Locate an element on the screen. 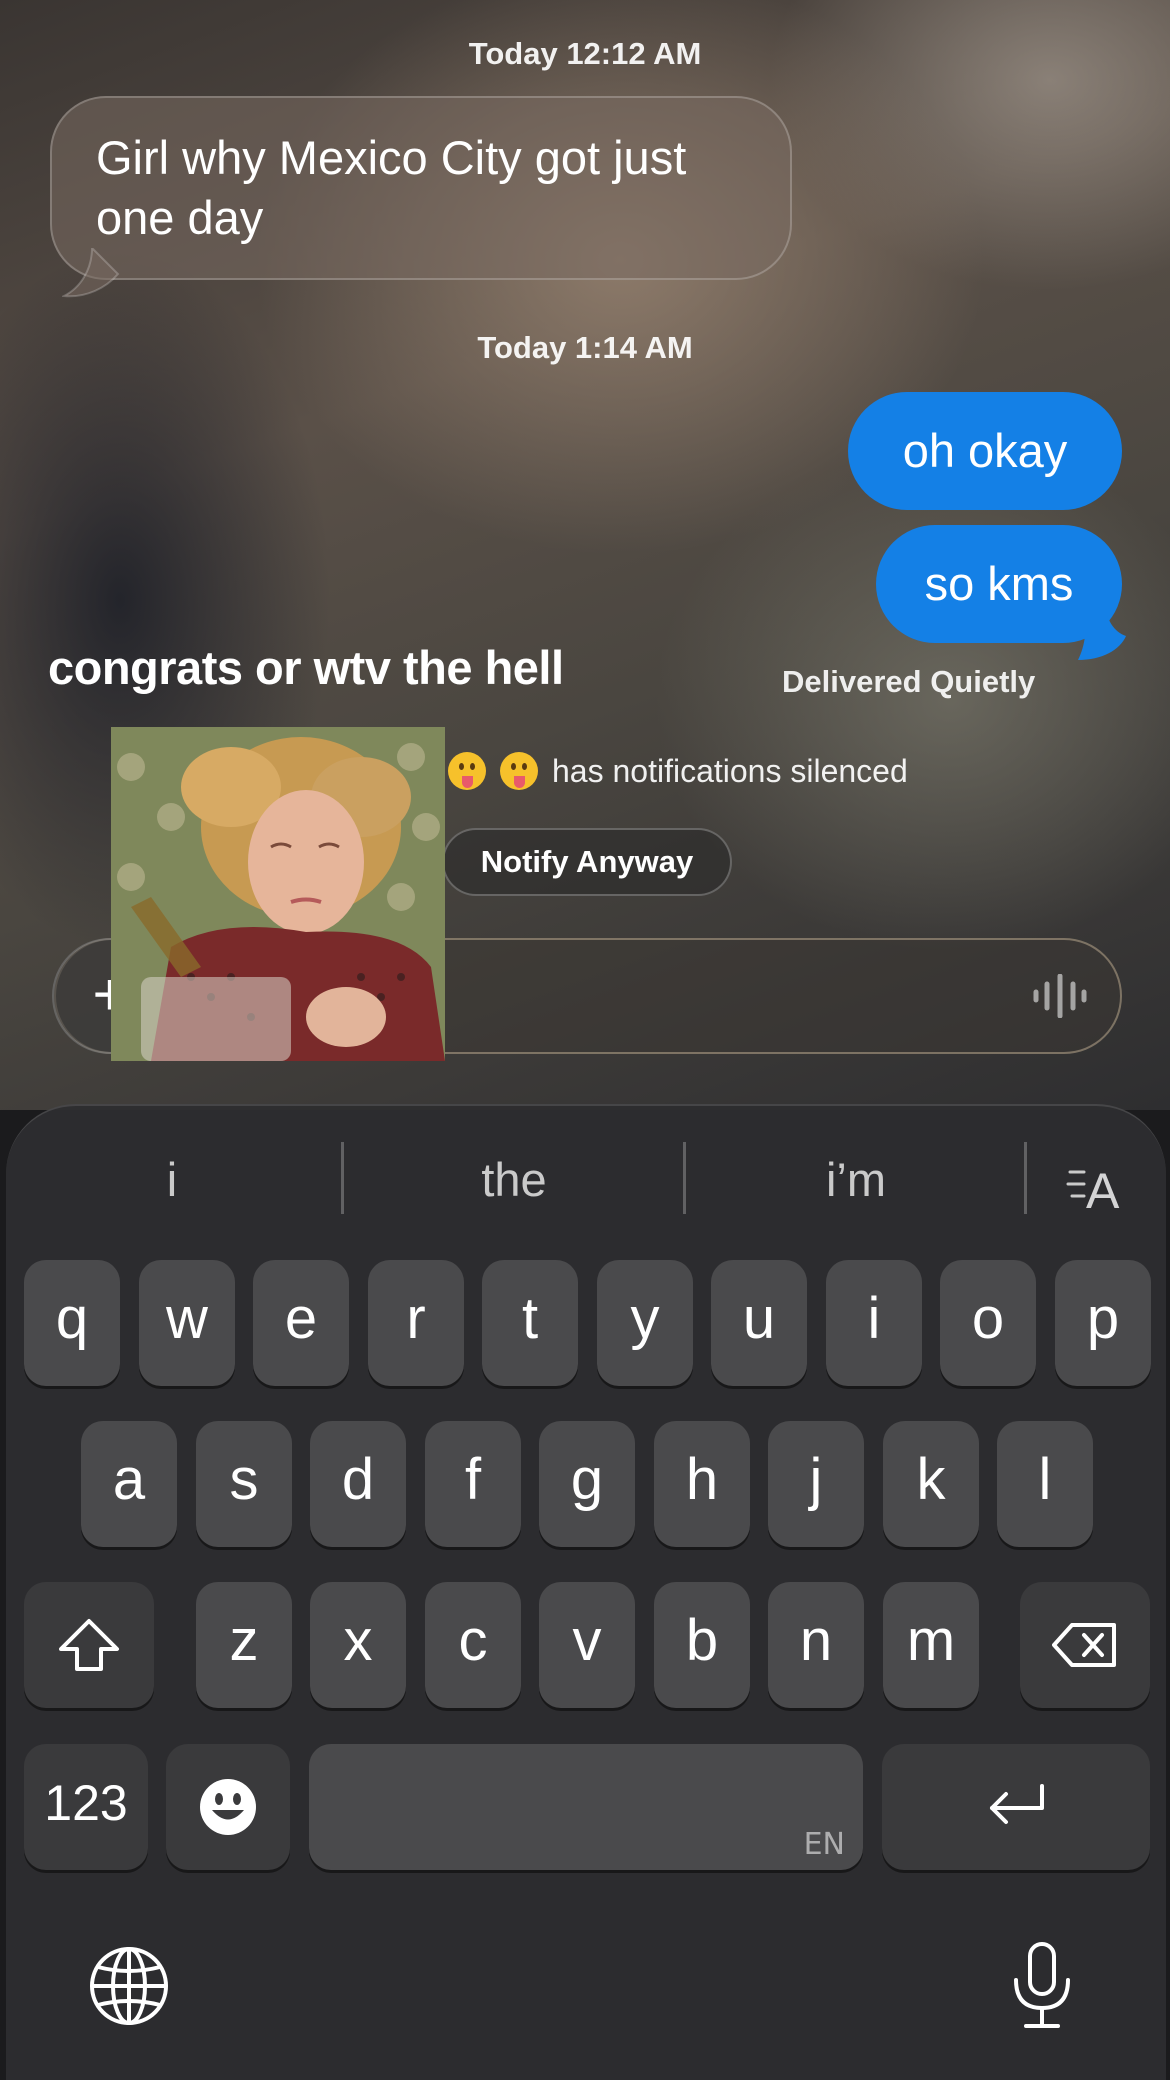  key-x: x is located at coordinates (358, 1645).